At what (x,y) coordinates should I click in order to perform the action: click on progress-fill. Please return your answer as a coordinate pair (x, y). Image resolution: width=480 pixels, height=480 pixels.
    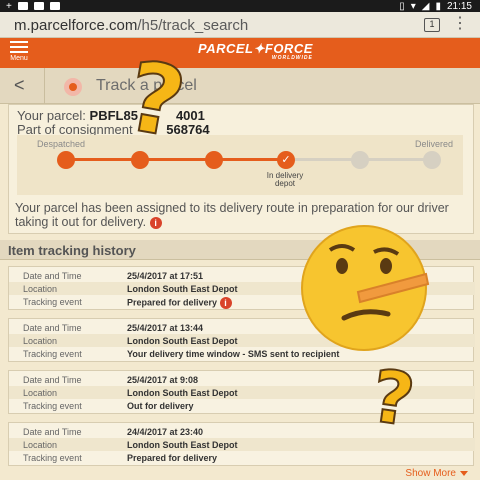
    Looking at the image, I should click on (177, 159).